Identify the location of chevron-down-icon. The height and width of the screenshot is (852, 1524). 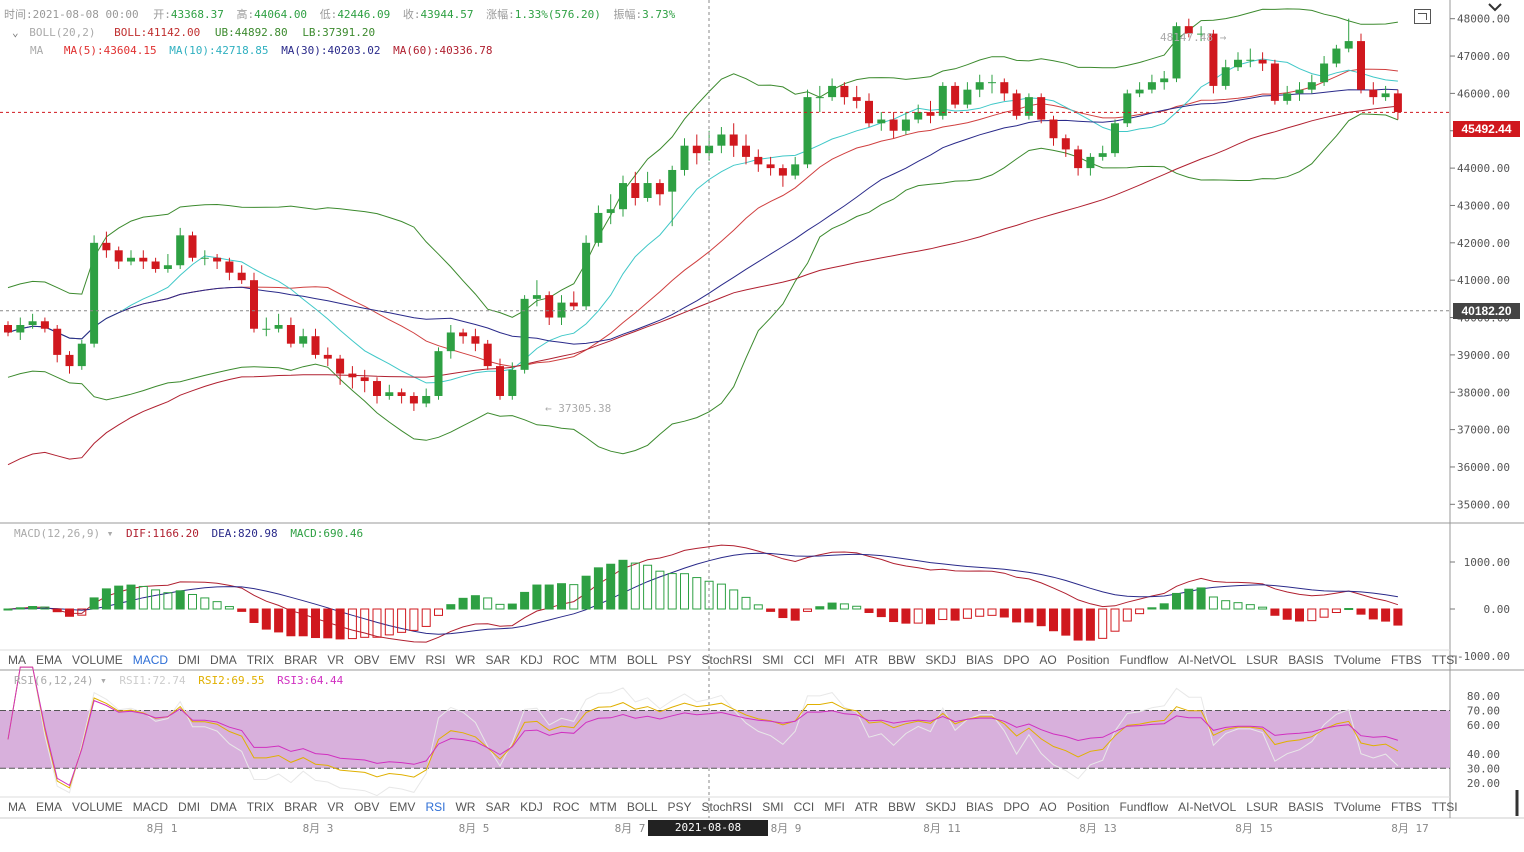
(1495, 7).